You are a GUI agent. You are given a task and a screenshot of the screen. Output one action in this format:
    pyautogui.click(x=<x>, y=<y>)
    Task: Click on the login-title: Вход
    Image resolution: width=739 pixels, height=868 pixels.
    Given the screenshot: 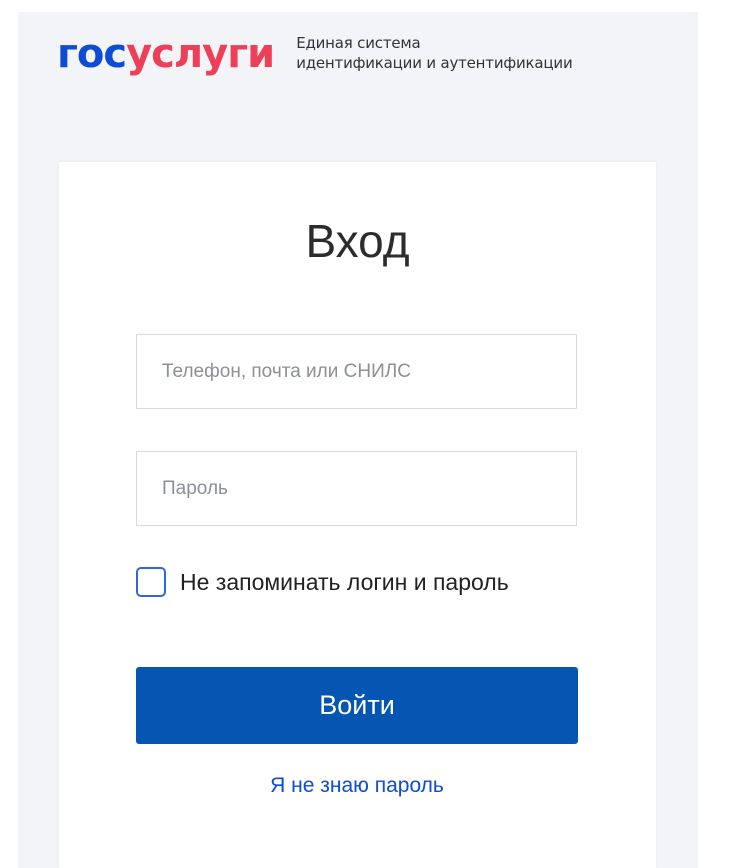 What is the action you would take?
    pyautogui.click(x=357, y=241)
    